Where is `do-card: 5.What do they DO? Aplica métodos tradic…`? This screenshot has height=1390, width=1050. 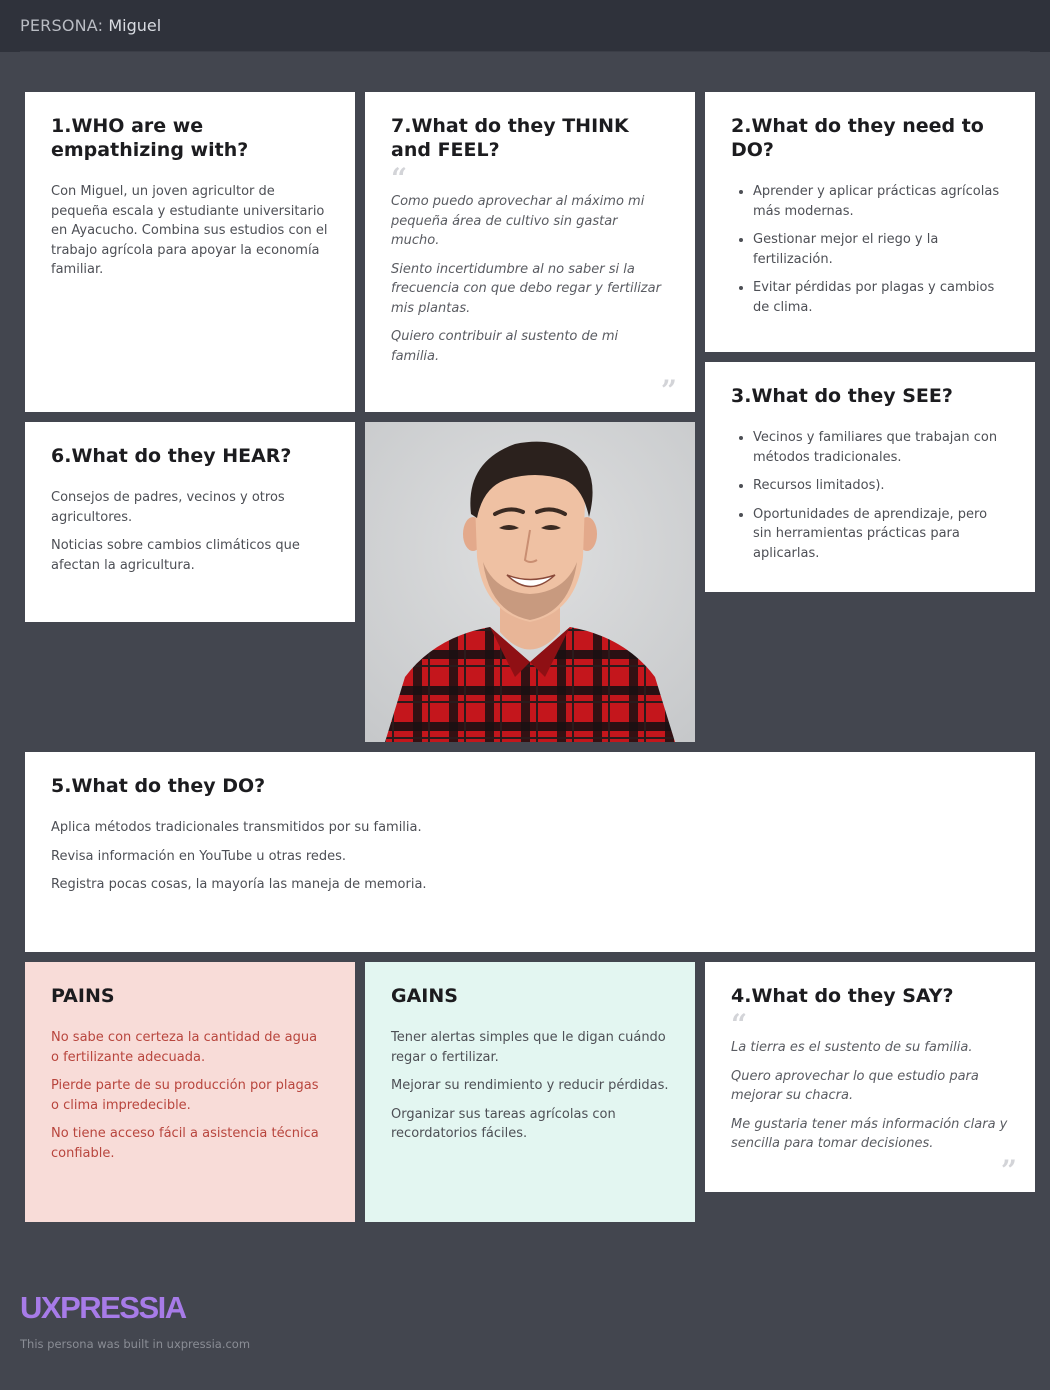
do-card: 5.What do they DO? Aplica métodos tradic… is located at coordinates (530, 852).